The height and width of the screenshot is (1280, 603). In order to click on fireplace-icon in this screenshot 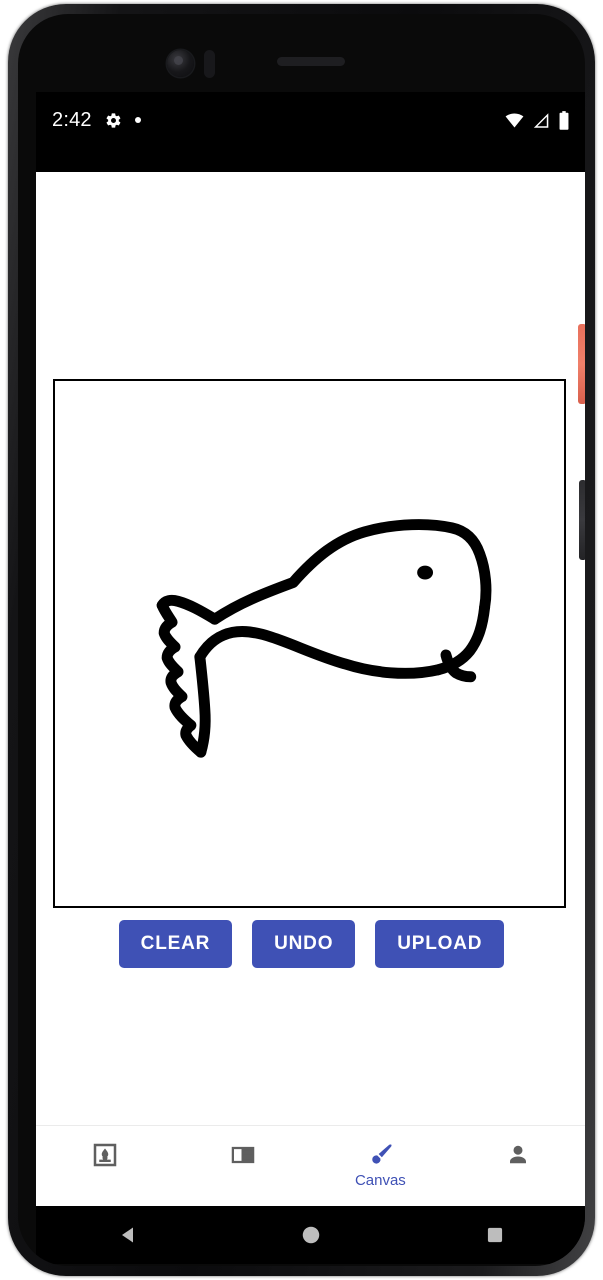, I will do `click(105, 1155)`.